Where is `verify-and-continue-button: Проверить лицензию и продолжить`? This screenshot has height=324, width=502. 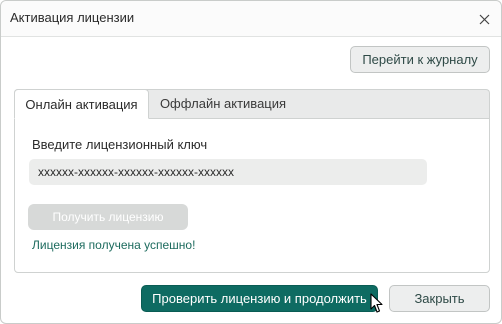
verify-and-continue-button: Проверить лицензию и продолжить is located at coordinates (259, 298).